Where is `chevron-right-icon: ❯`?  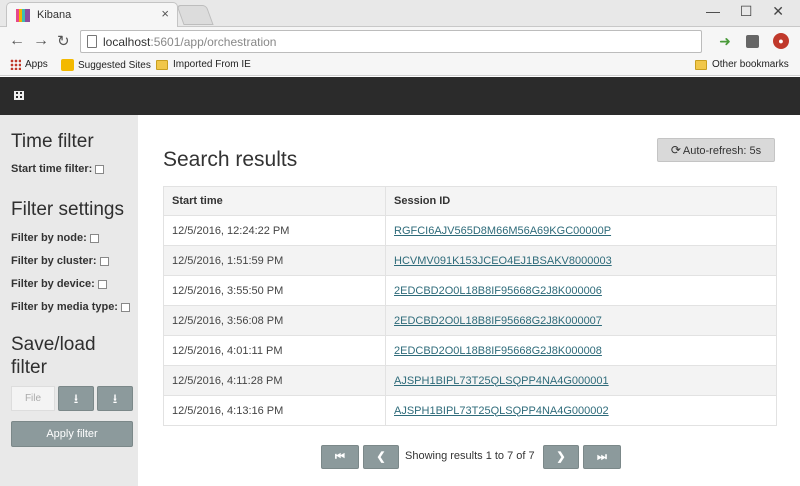 chevron-right-icon: ❯ is located at coordinates (561, 457).